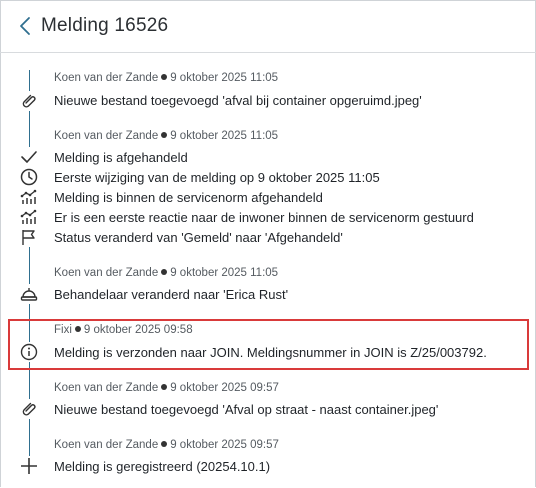 The image size is (536, 488). Describe the element at coordinates (29, 294) in the screenshot. I see `helmet-icon` at that location.